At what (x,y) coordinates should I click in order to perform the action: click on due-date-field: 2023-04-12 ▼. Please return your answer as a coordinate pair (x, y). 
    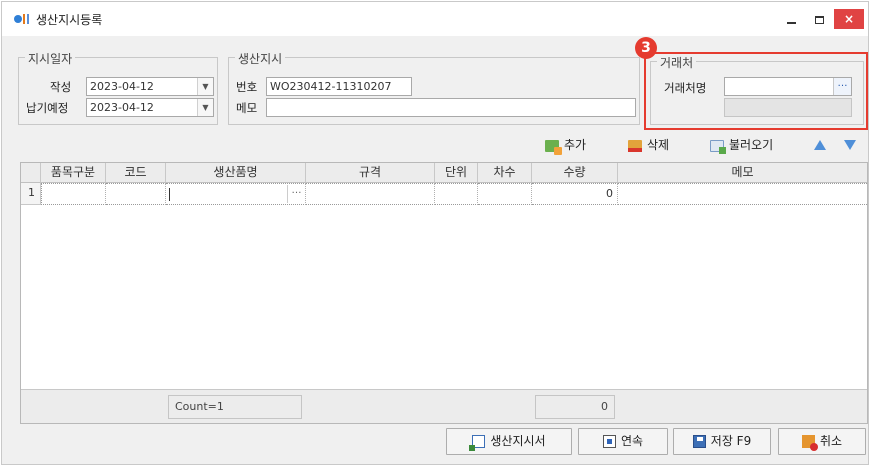
    Looking at the image, I should click on (150, 107).